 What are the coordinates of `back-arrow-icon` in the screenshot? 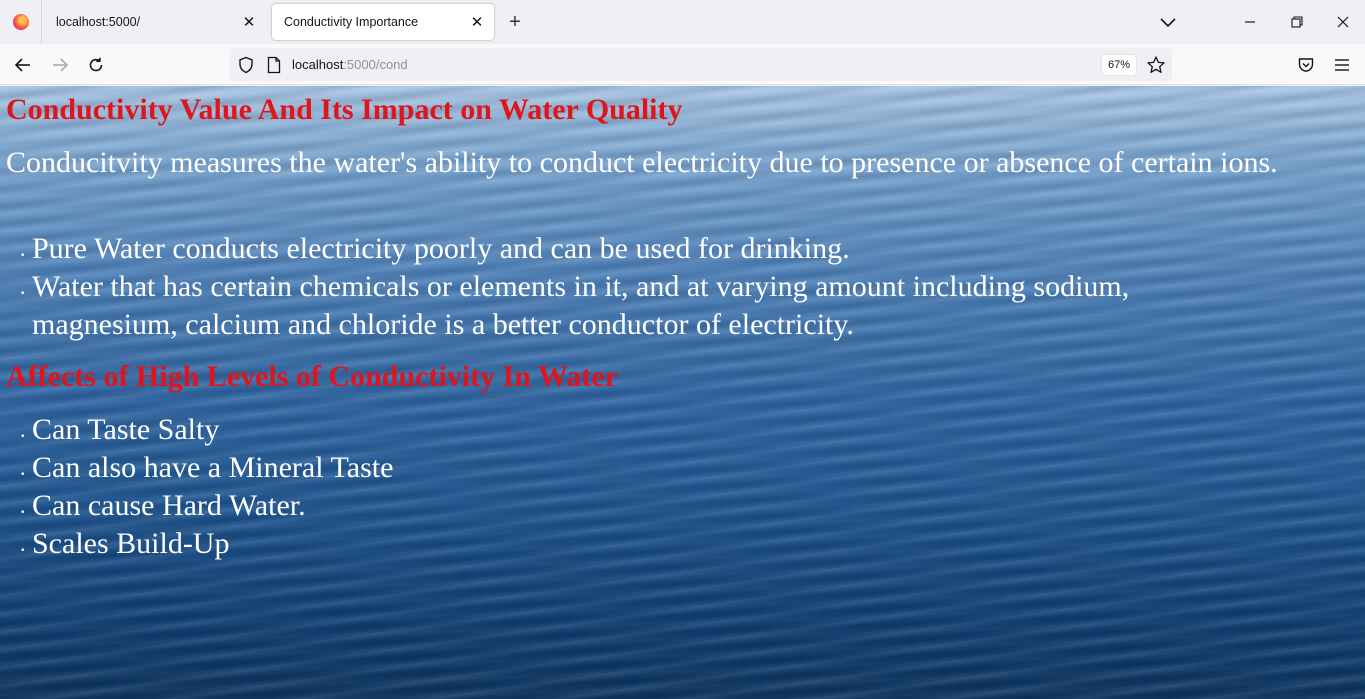 It's located at (23, 65).